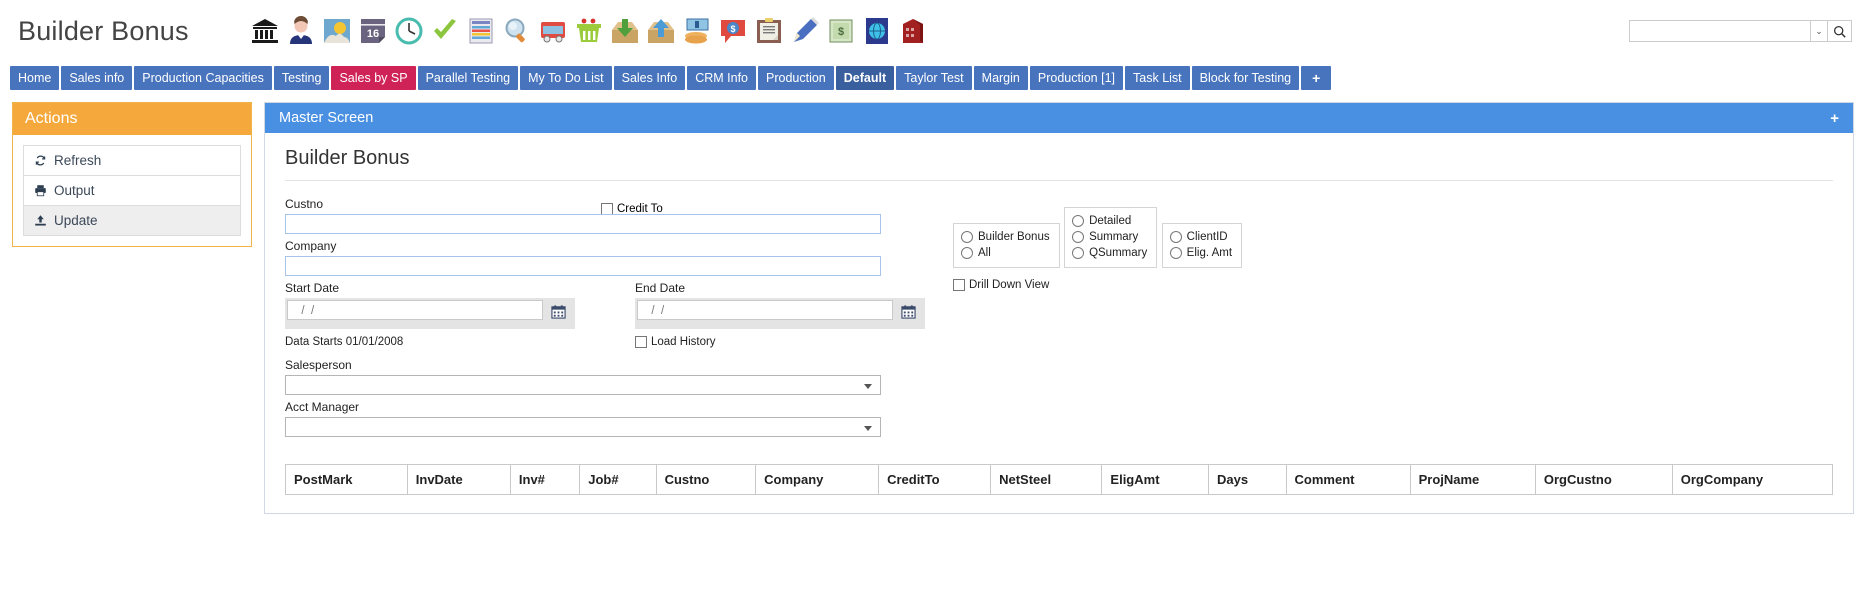 The width and height of the screenshot is (1866, 604). What do you see at coordinates (132, 220) in the screenshot?
I see `action-update: Update` at bounding box center [132, 220].